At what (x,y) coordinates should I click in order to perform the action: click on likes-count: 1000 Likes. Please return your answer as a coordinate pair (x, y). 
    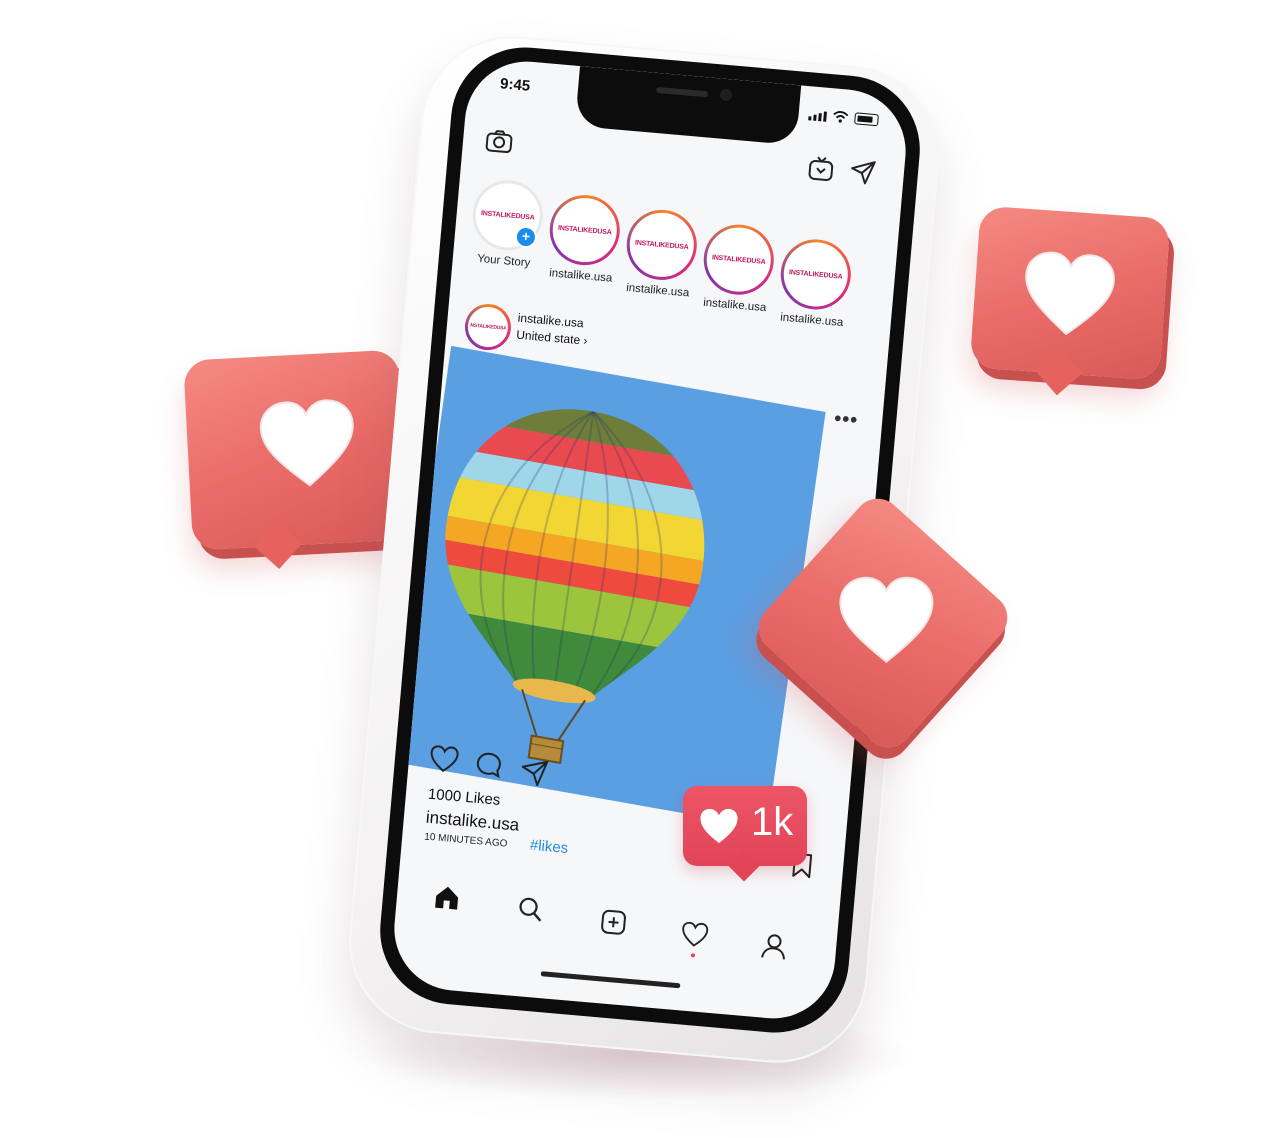
    Looking at the image, I should click on (464, 797).